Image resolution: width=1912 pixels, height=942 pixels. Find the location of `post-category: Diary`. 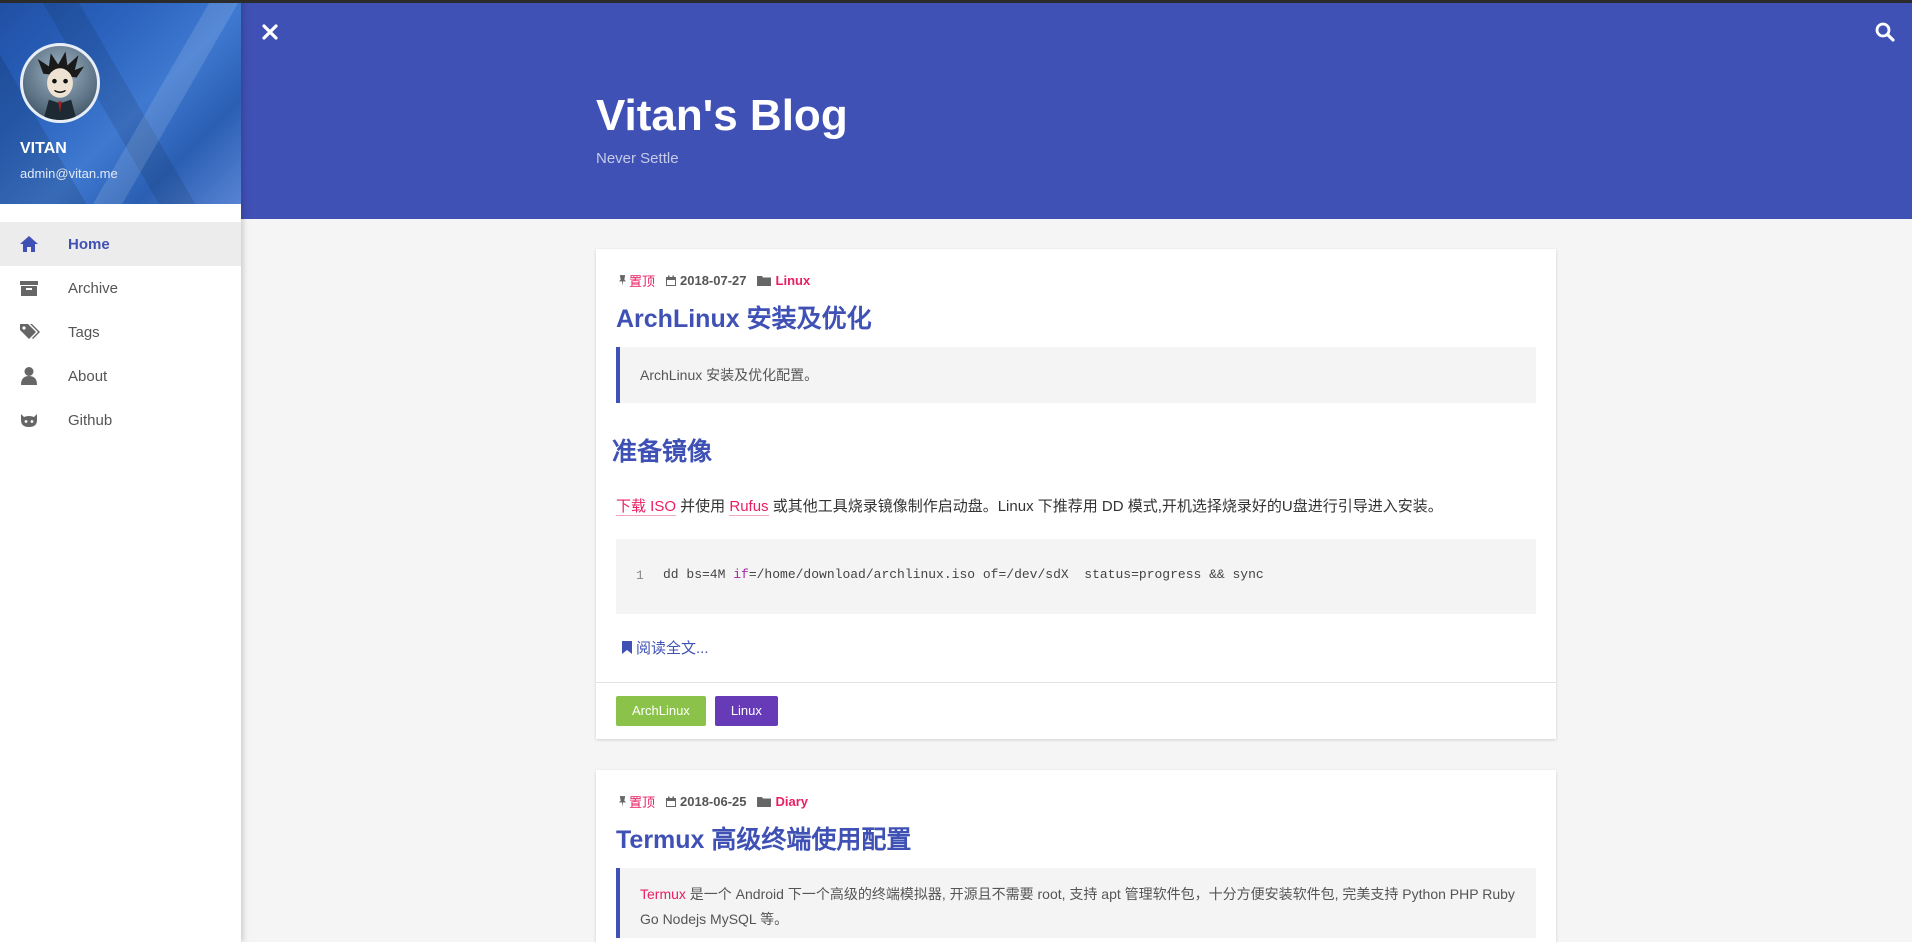

post-category: Diary is located at coordinates (782, 801).